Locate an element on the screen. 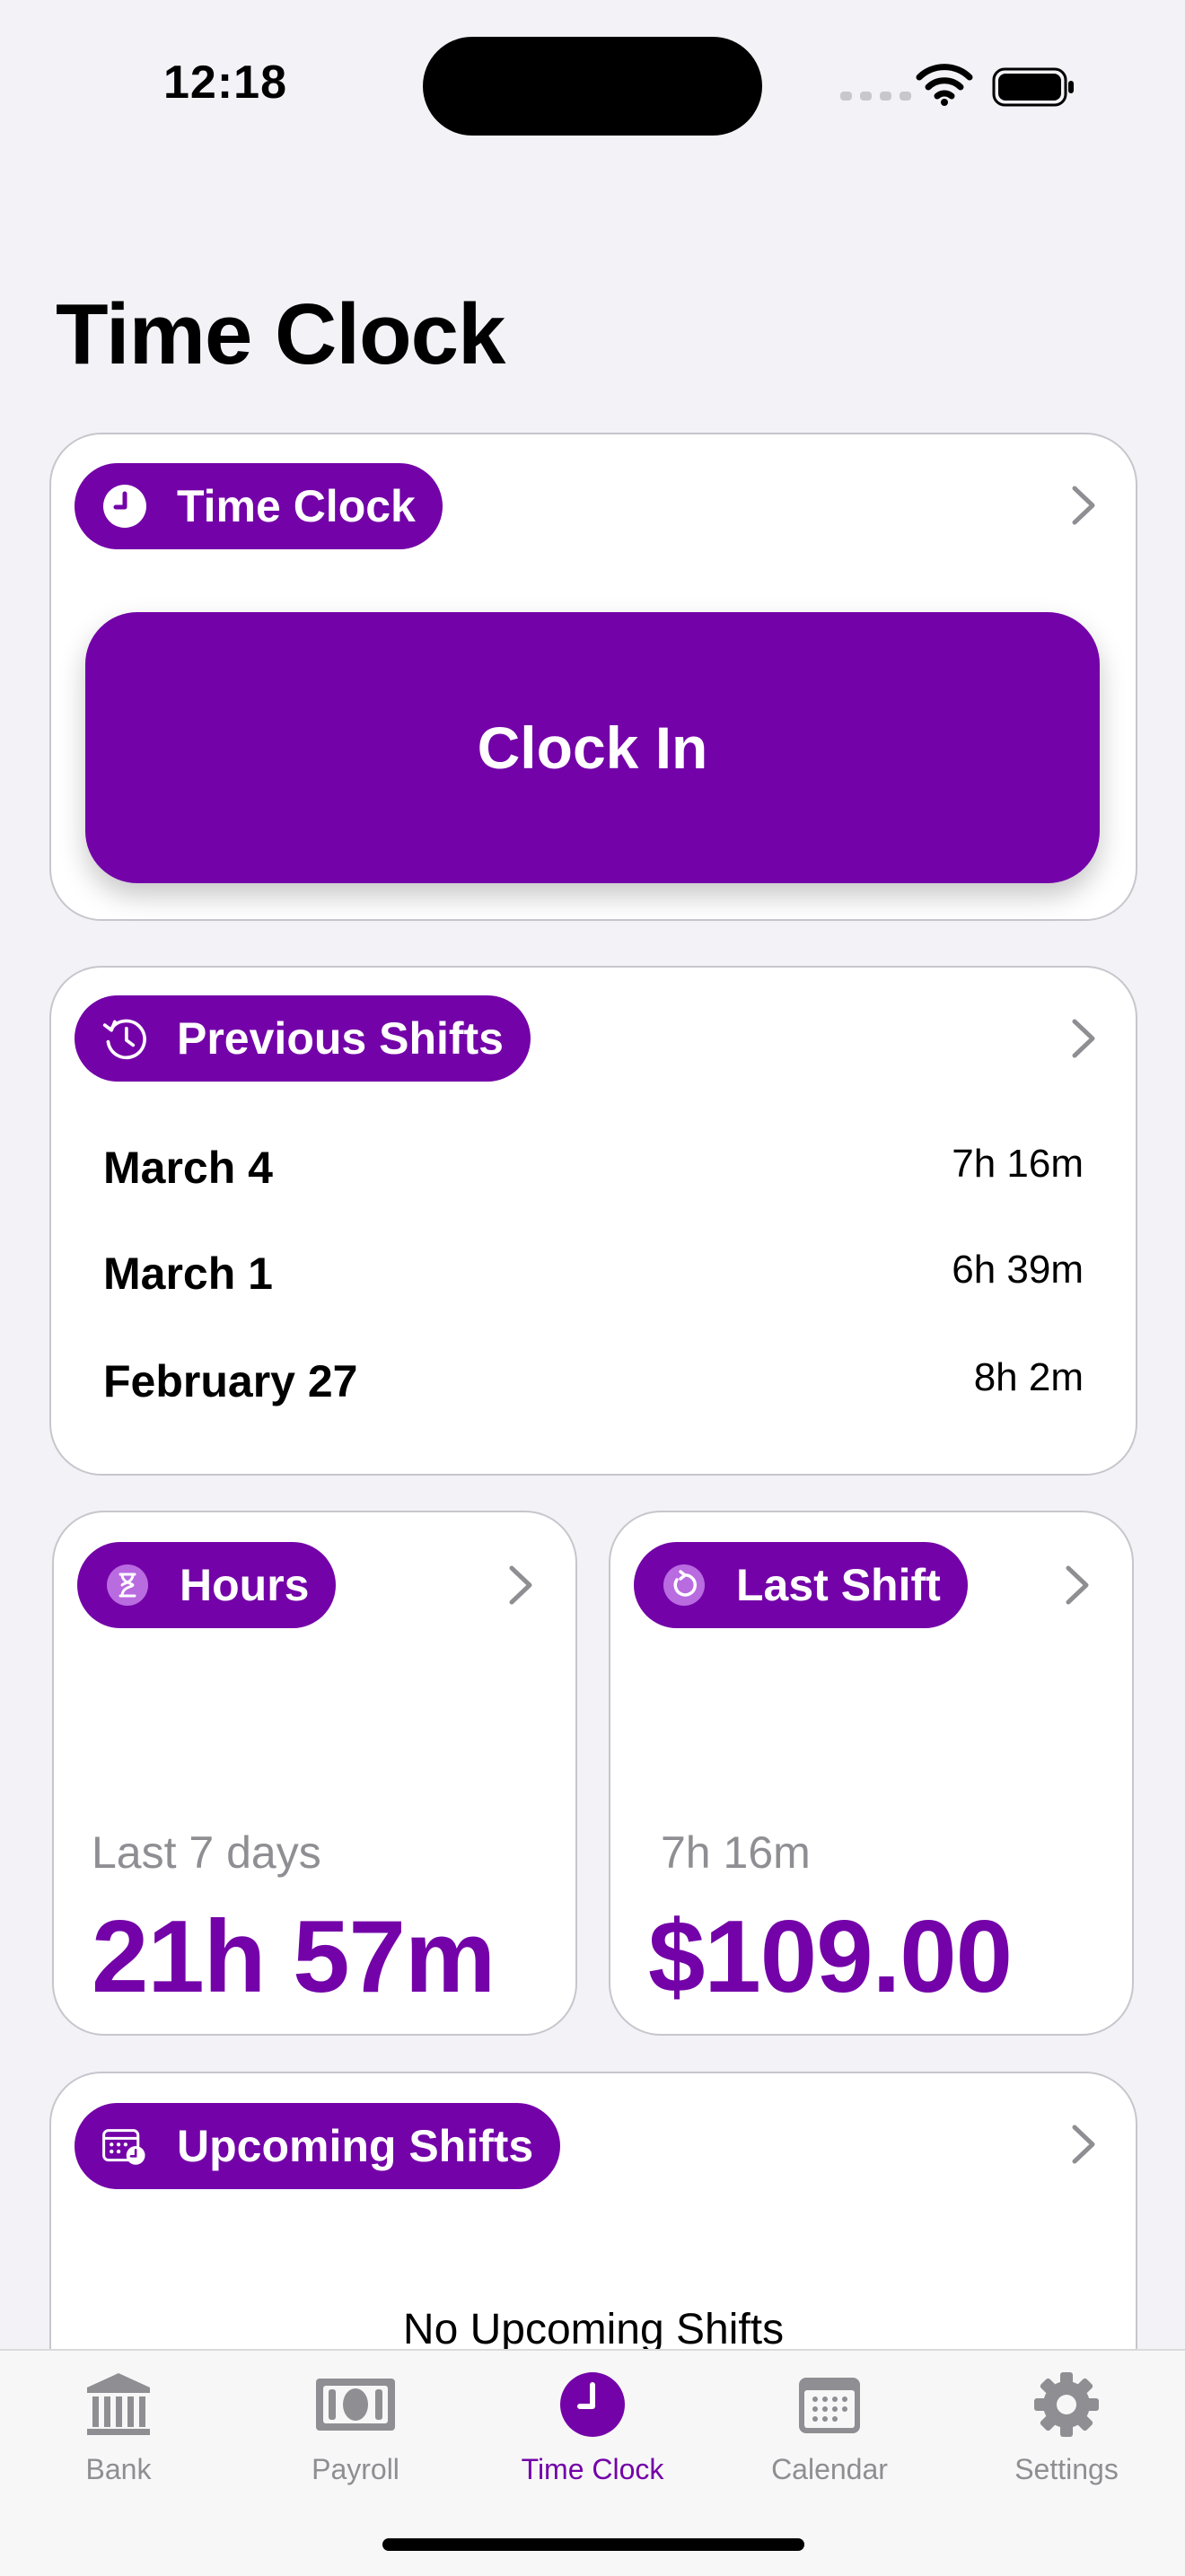 The image size is (1185, 2576). tab-bank-label: Bank is located at coordinates (118, 2469).